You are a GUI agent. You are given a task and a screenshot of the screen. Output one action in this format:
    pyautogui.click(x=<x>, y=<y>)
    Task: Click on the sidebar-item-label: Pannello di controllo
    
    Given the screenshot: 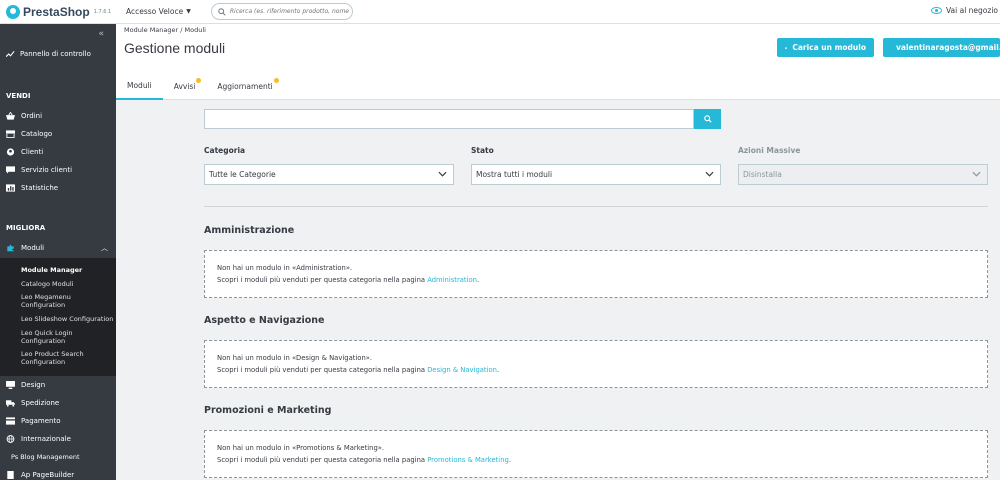 What is the action you would take?
    pyautogui.click(x=55, y=54)
    